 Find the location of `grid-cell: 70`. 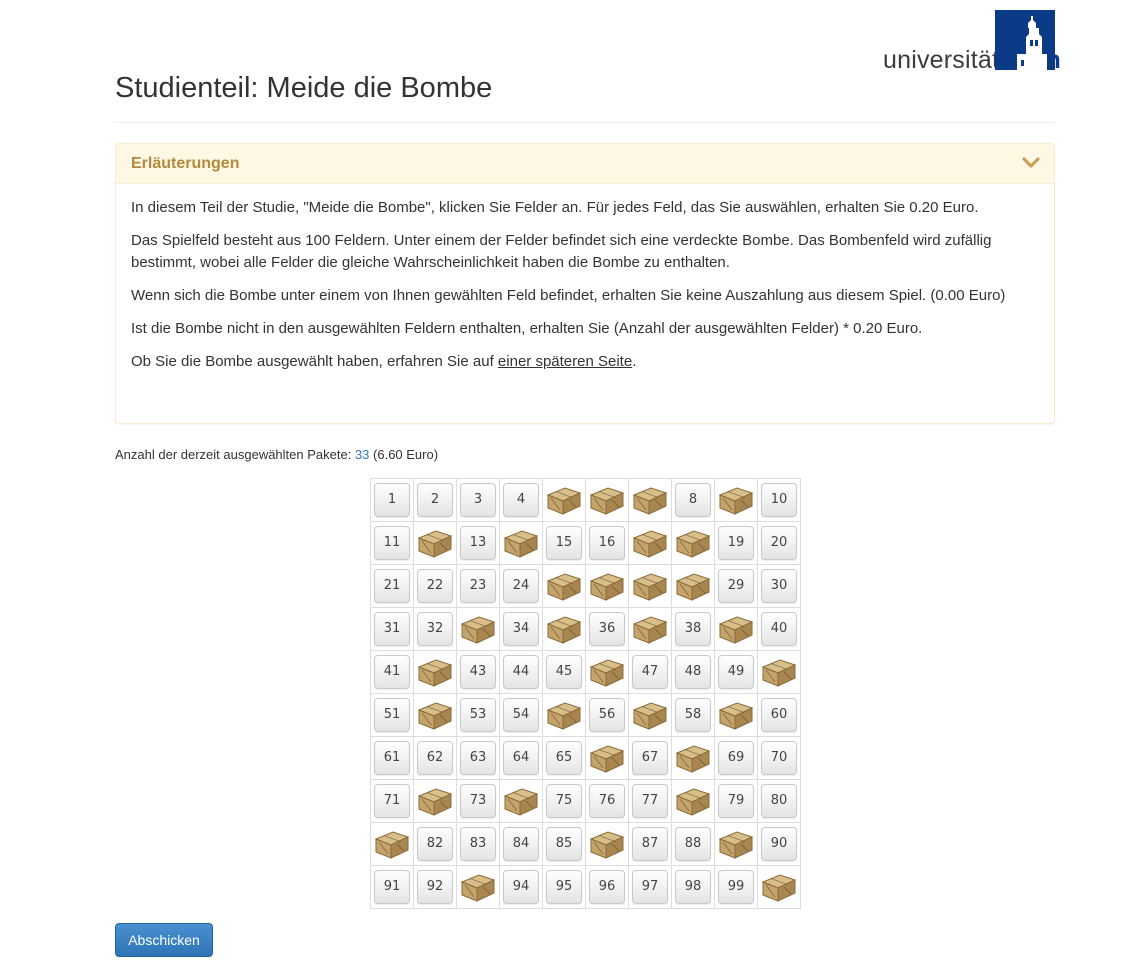

grid-cell: 70 is located at coordinates (779, 758).